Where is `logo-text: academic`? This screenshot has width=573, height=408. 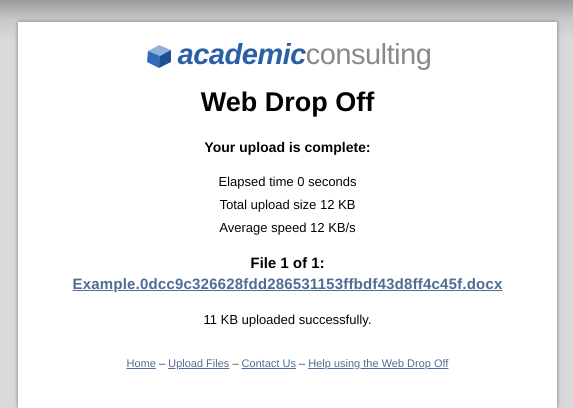 logo-text: academic is located at coordinates (242, 55).